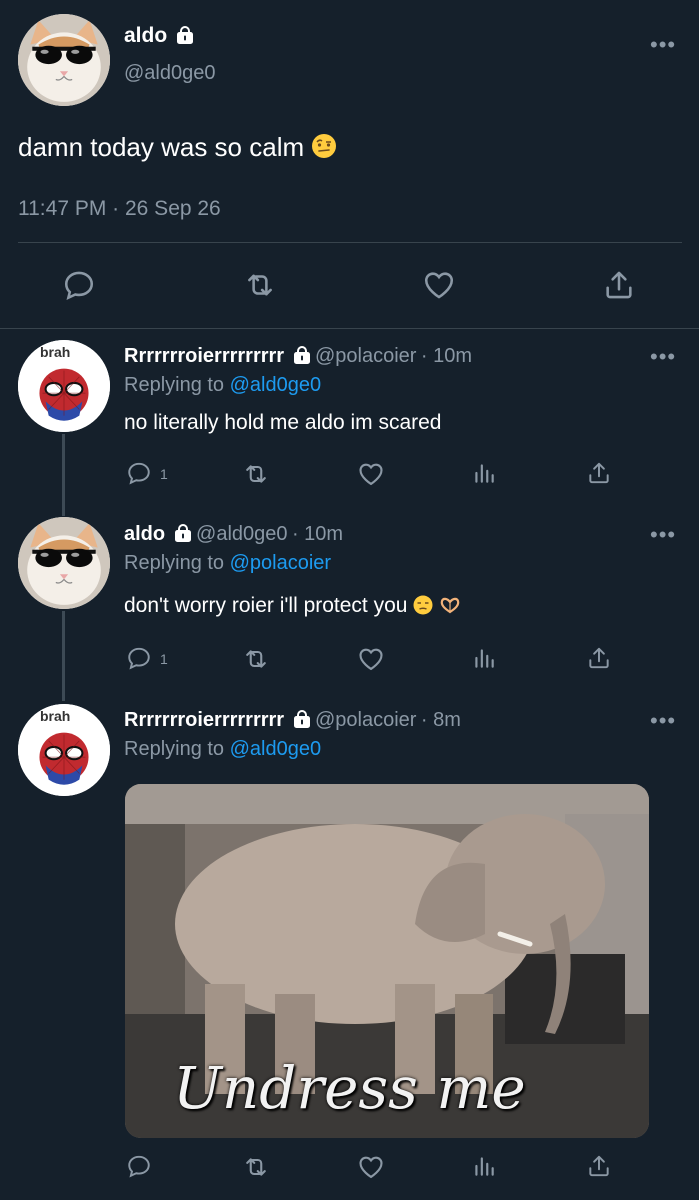 This screenshot has width=699, height=1200. What do you see at coordinates (450, 605) in the screenshot?
I see `heart-hands-emoji-icon` at bounding box center [450, 605].